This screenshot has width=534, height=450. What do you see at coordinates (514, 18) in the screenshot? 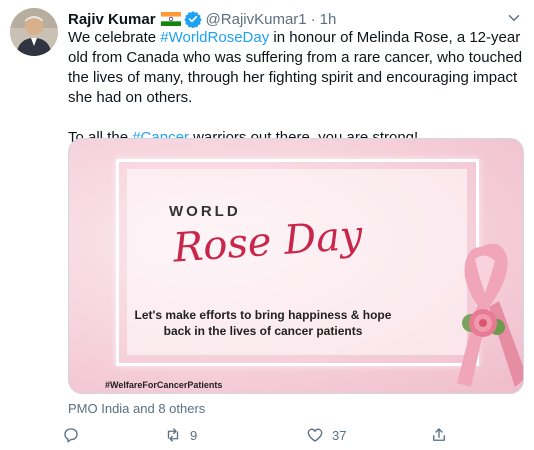
I see `more-options-icon` at bounding box center [514, 18].